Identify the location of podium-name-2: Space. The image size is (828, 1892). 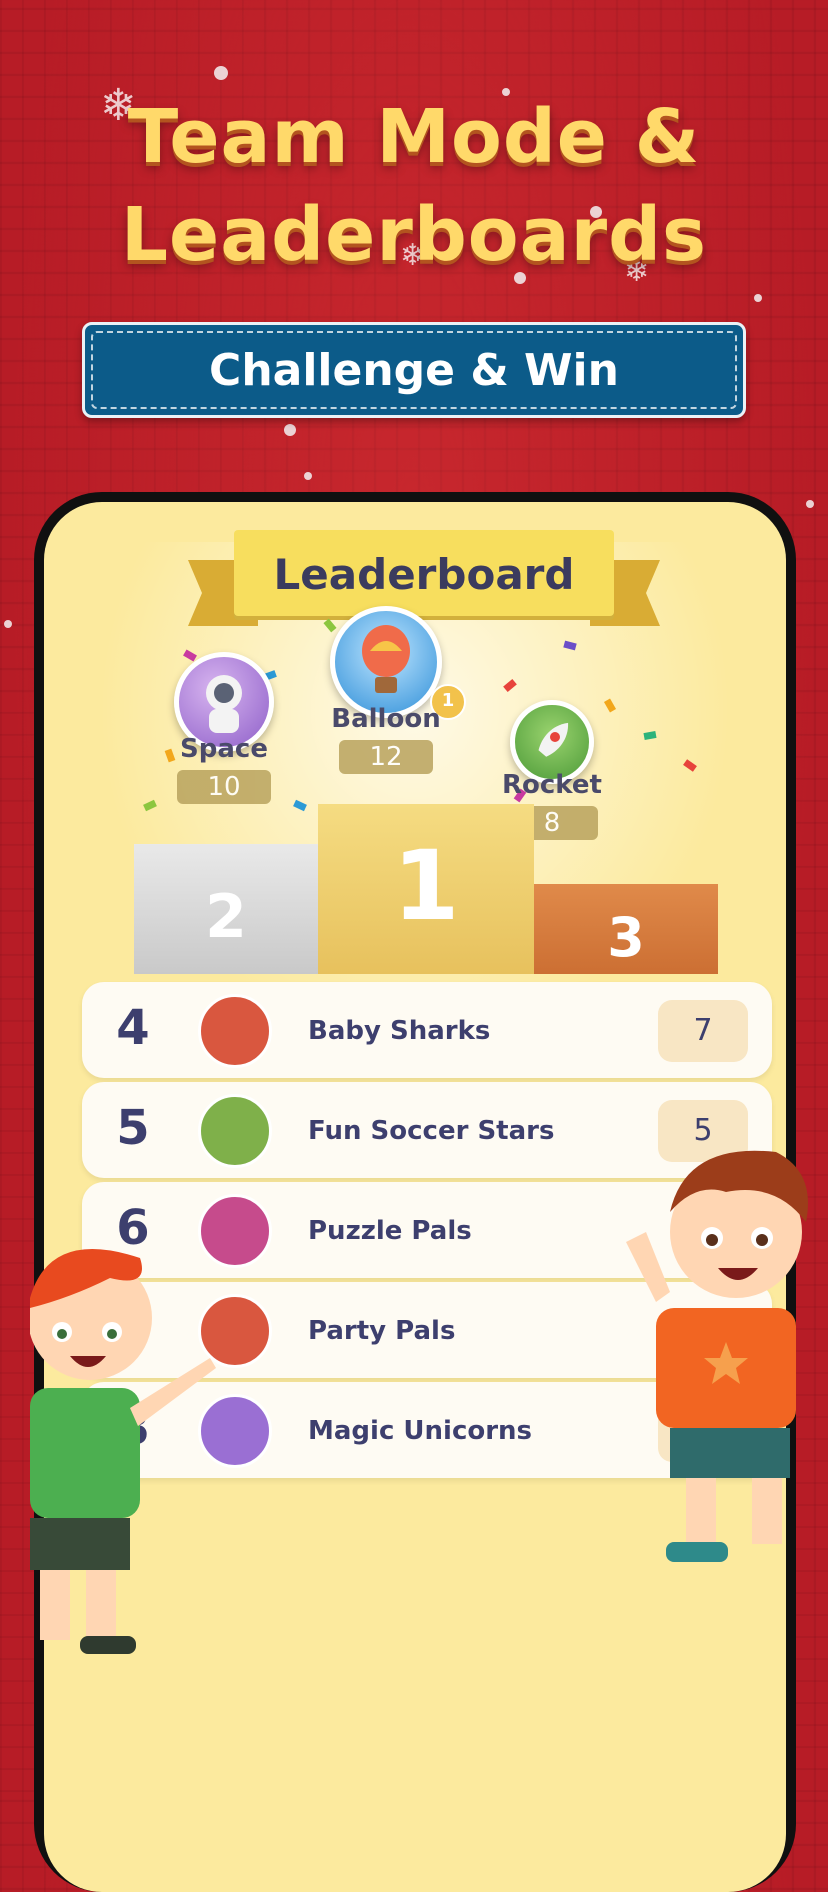
(224, 749).